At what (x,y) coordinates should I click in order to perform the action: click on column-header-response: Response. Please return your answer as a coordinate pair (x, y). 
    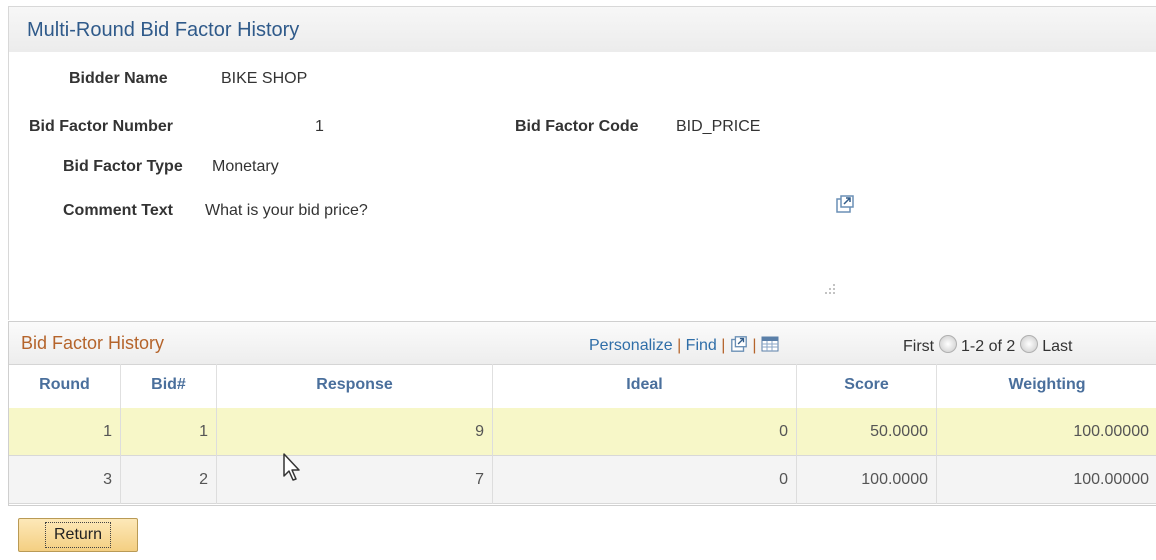
    Looking at the image, I should click on (355, 386).